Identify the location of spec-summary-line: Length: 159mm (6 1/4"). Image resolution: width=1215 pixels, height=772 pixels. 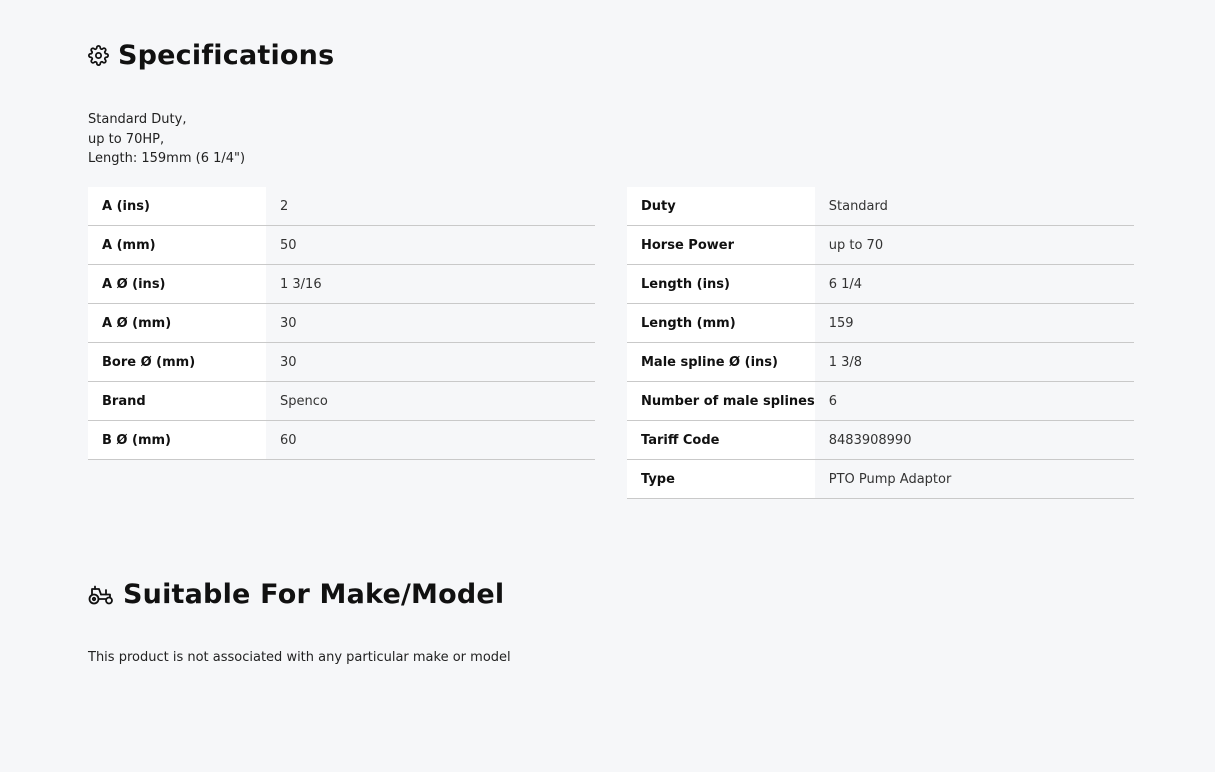
(167, 158).